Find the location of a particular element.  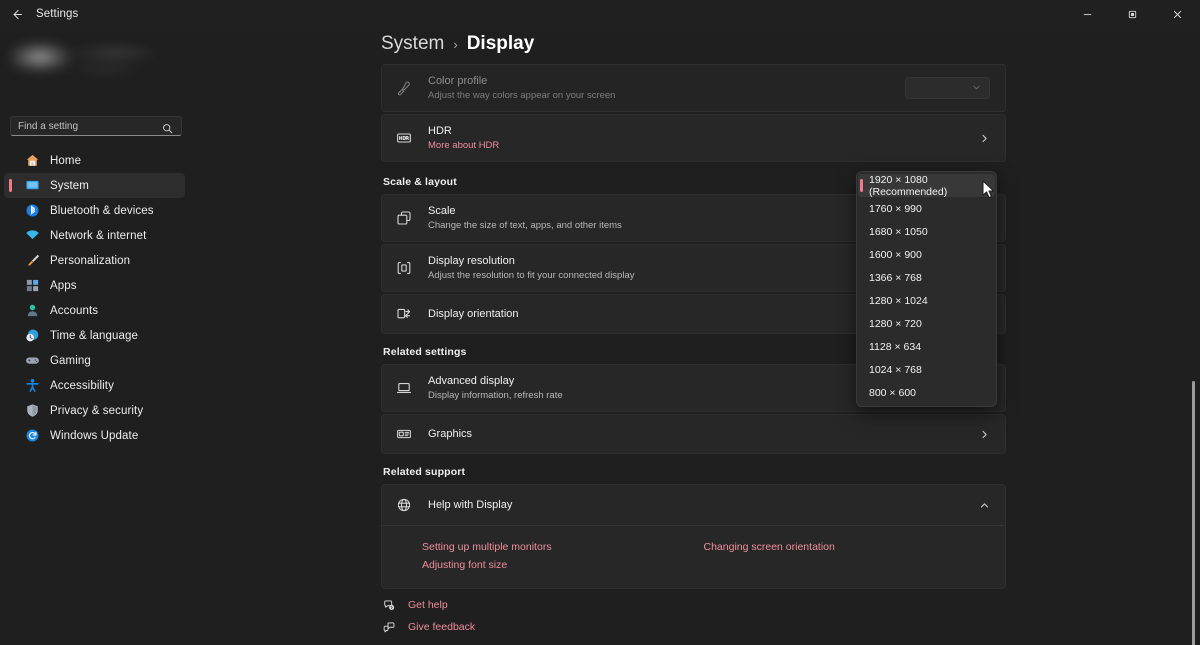

help-with-display-header: Help with Display is located at coordinates (693, 505).